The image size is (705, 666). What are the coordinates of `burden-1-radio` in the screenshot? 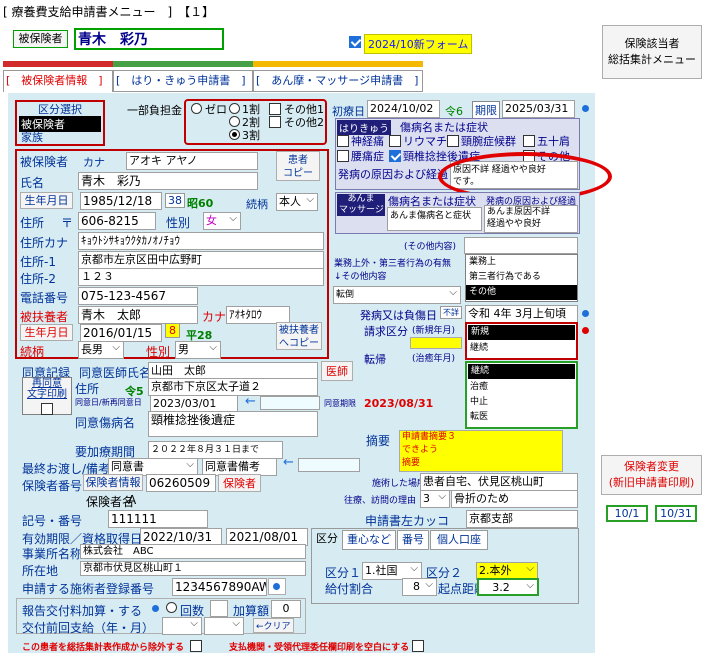 It's located at (234, 108).